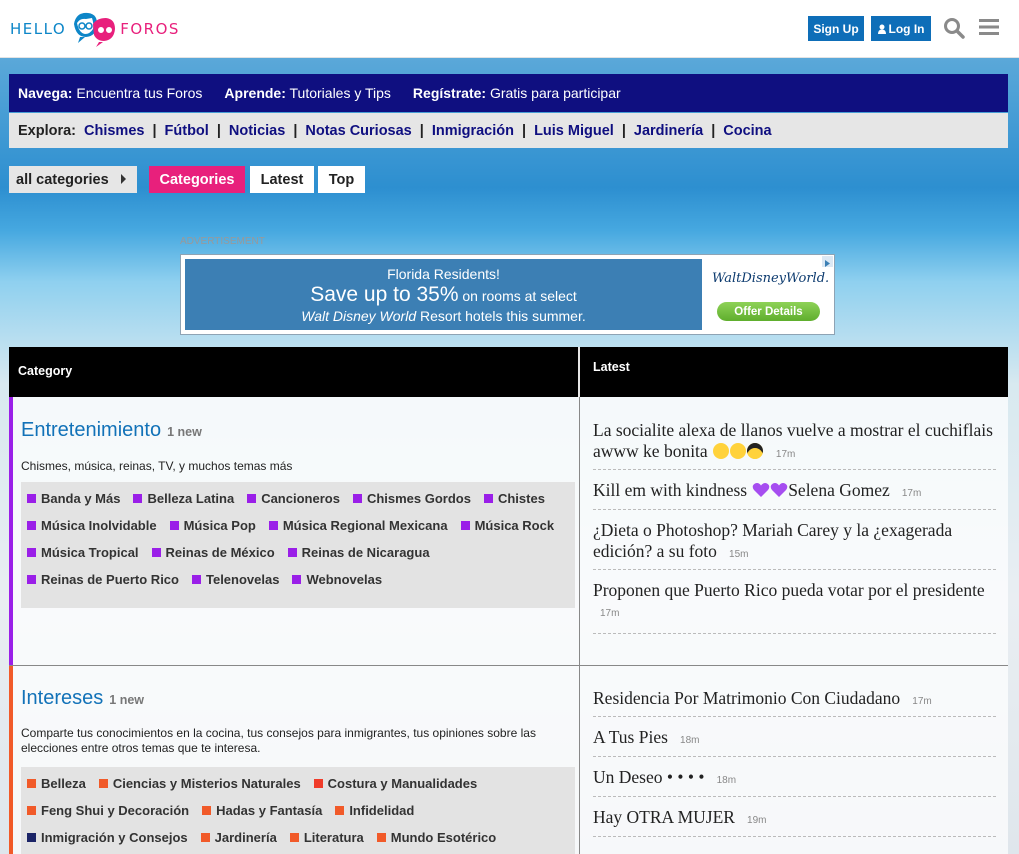 This screenshot has width=1019, height=854. What do you see at coordinates (754, 451) in the screenshot?
I see `sunglasses-emoji-icon` at bounding box center [754, 451].